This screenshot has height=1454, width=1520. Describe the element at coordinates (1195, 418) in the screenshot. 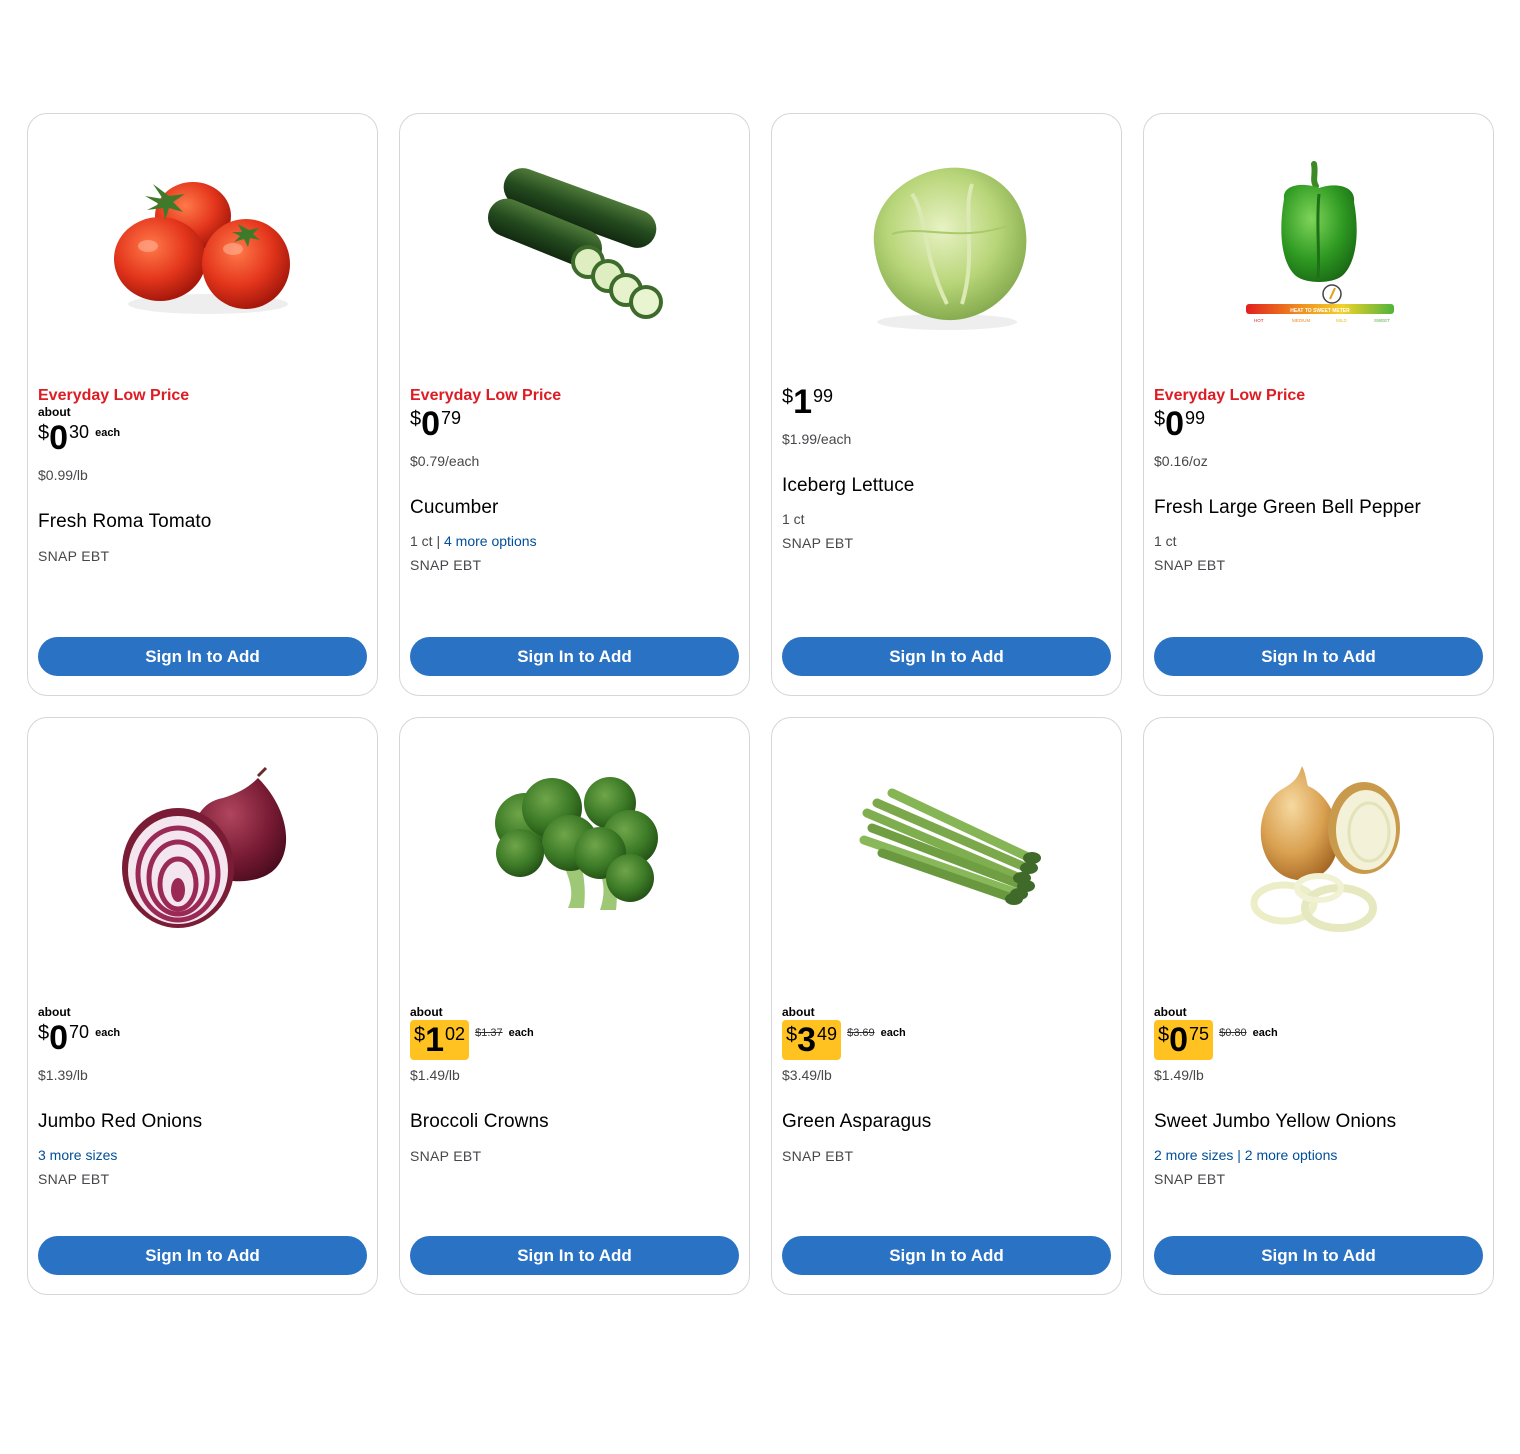

I see `price-cents: 99` at that location.